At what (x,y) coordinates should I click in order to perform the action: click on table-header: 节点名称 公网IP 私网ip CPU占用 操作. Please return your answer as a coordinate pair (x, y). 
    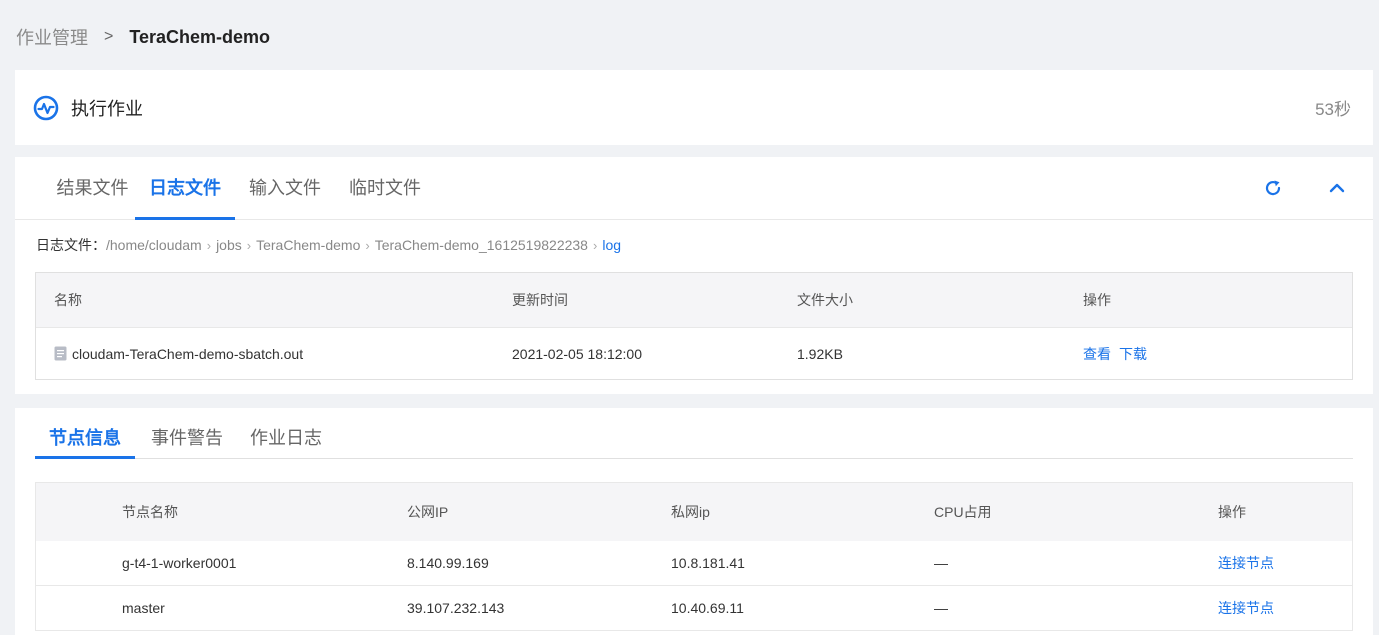
    Looking at the image, I should click on (694, 512).